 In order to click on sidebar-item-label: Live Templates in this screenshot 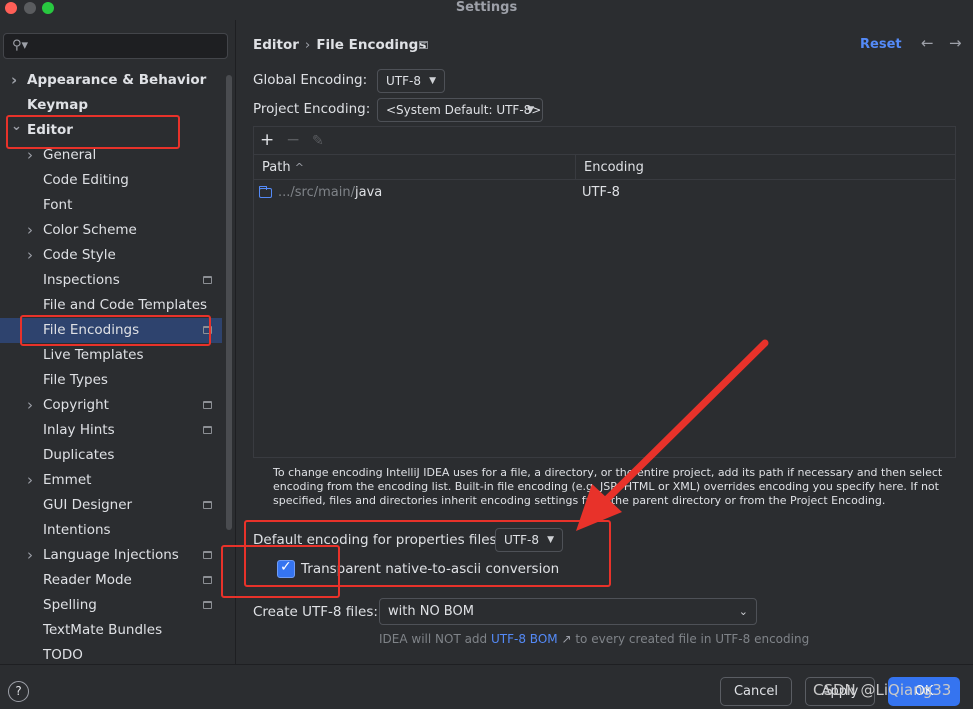, I will do `click(93, 355)`.